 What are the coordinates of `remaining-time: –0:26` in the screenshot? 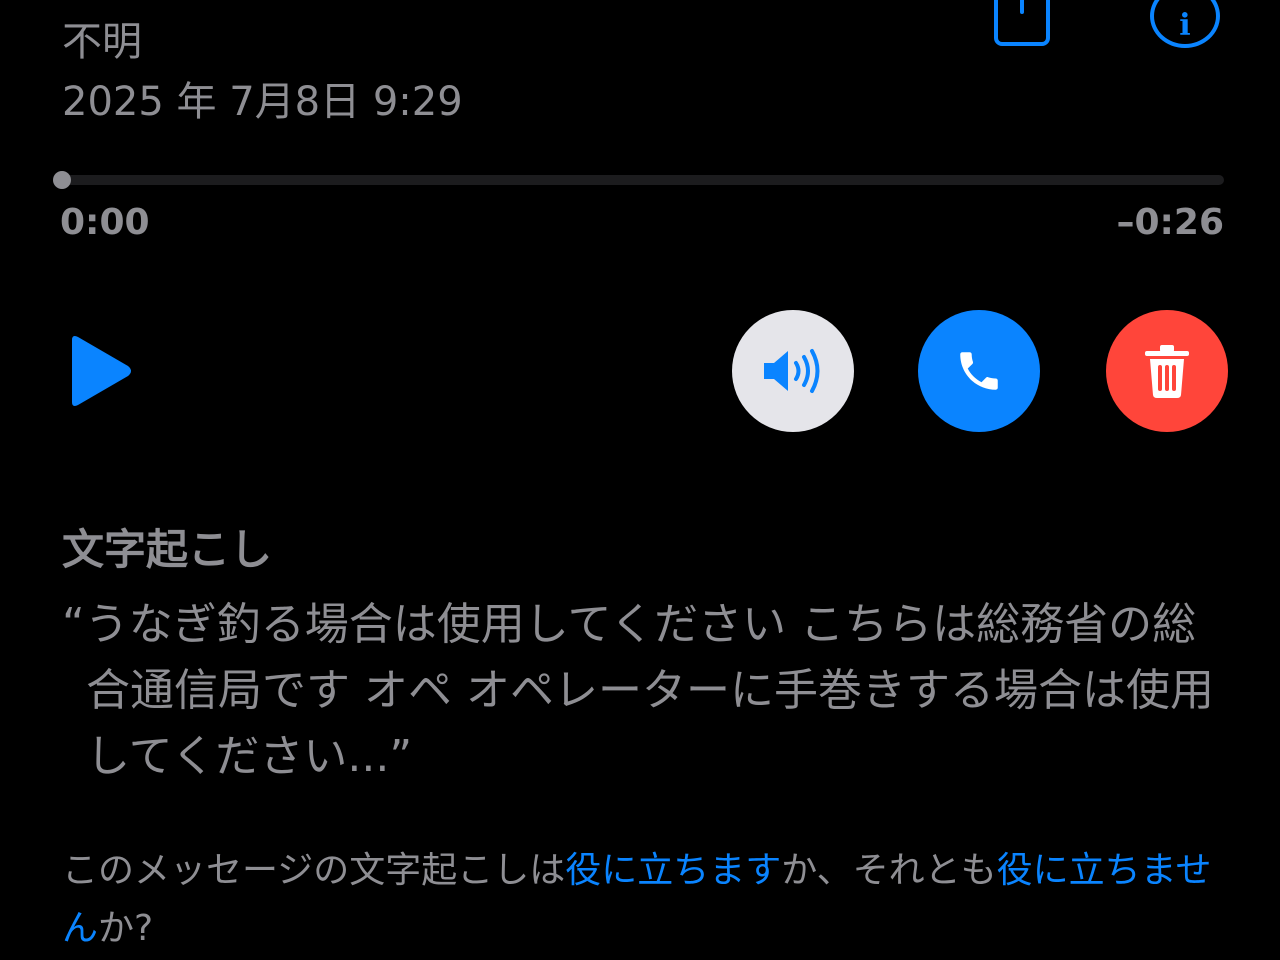 It's located at (1170, 222).